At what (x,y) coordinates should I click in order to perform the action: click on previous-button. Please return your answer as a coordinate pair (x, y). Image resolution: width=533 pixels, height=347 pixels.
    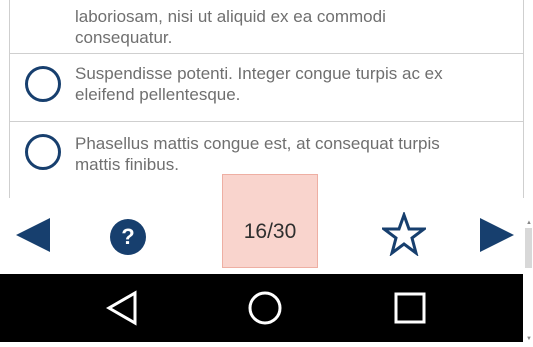
    Looking at the image, I should click on (33, 235).